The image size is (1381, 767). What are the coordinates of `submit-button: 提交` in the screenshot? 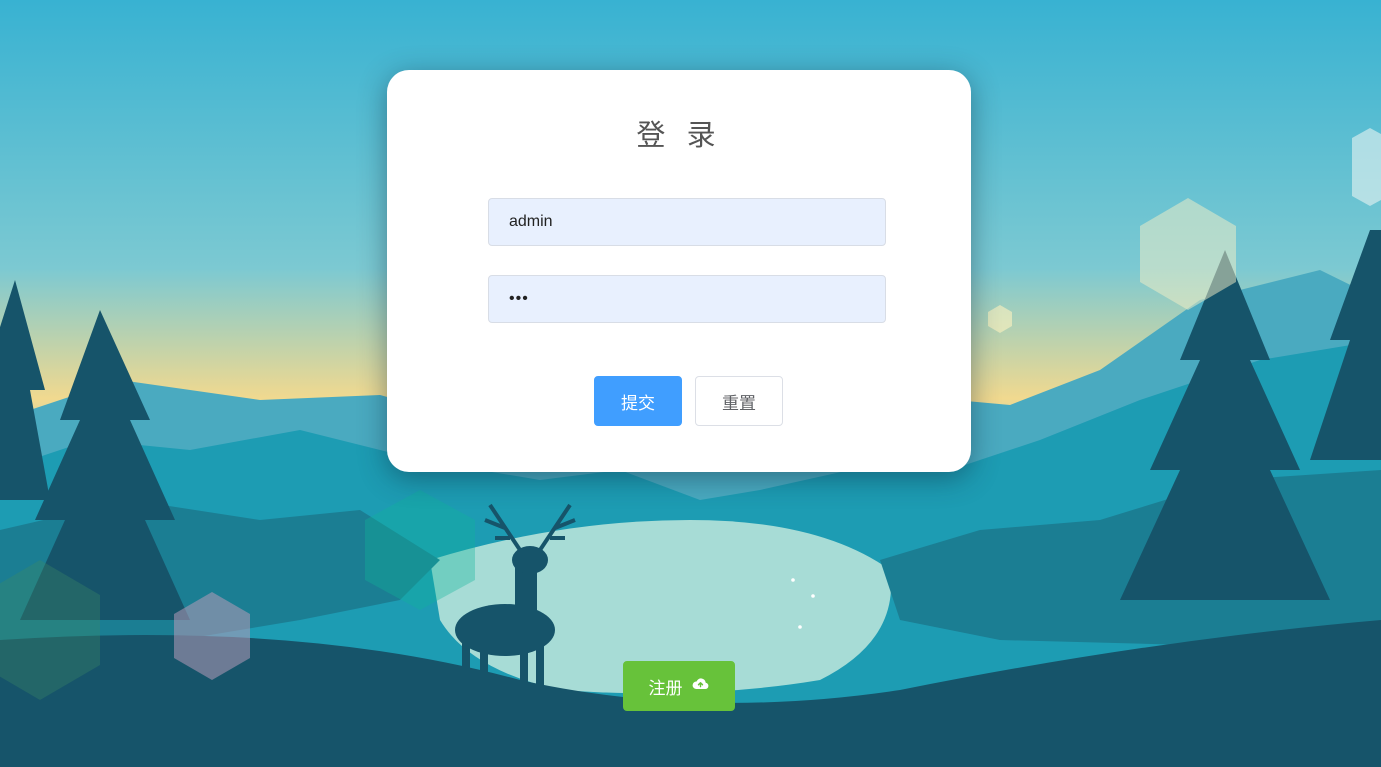 It's located at (638, 401).